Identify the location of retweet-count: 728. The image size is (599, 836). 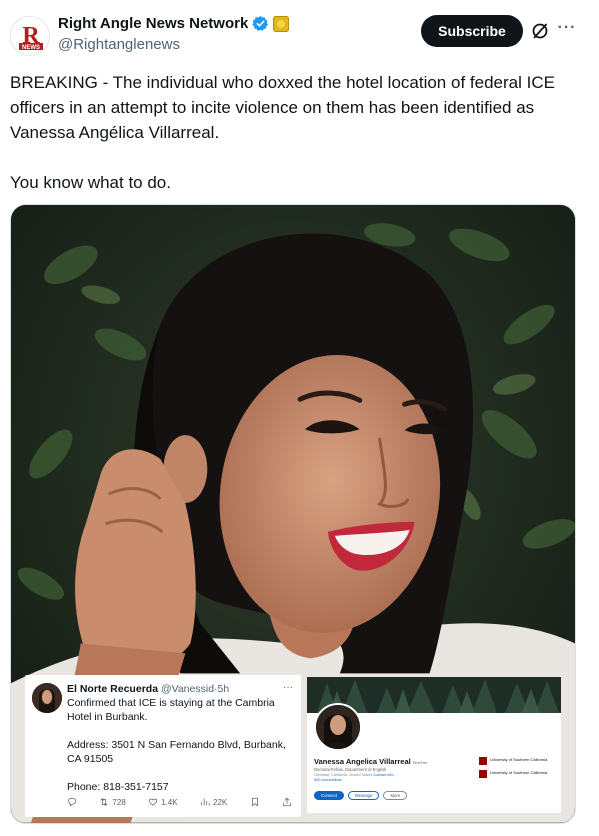
(119, 802).